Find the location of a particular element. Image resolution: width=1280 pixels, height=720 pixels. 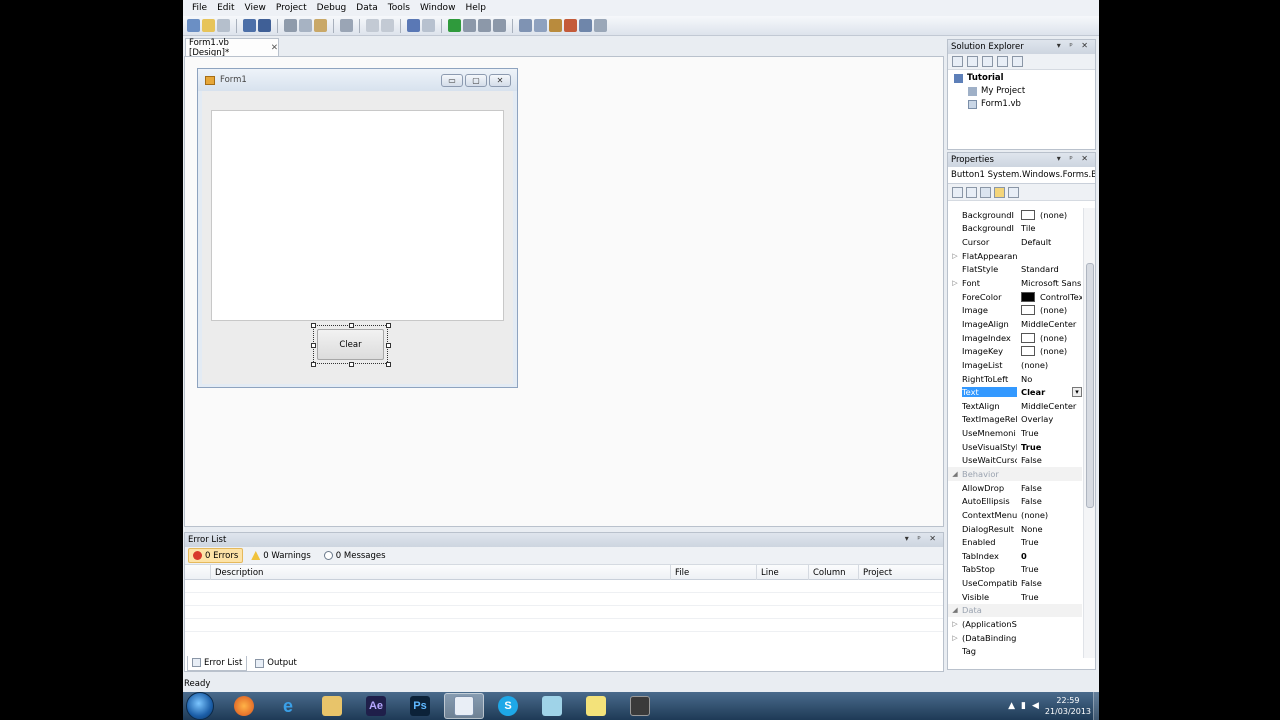

comment-icon is located at coordinates (372, 25).